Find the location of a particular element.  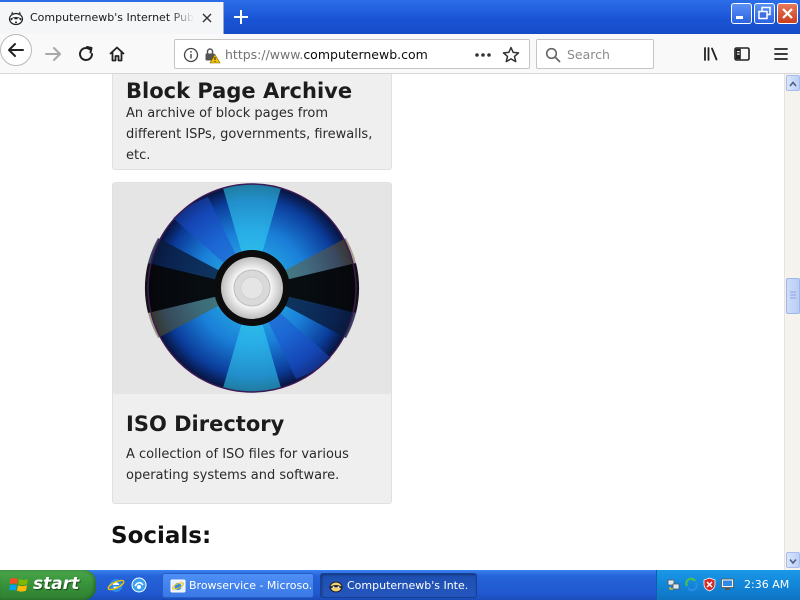

grip-icon is located at coordinates (793, 295).